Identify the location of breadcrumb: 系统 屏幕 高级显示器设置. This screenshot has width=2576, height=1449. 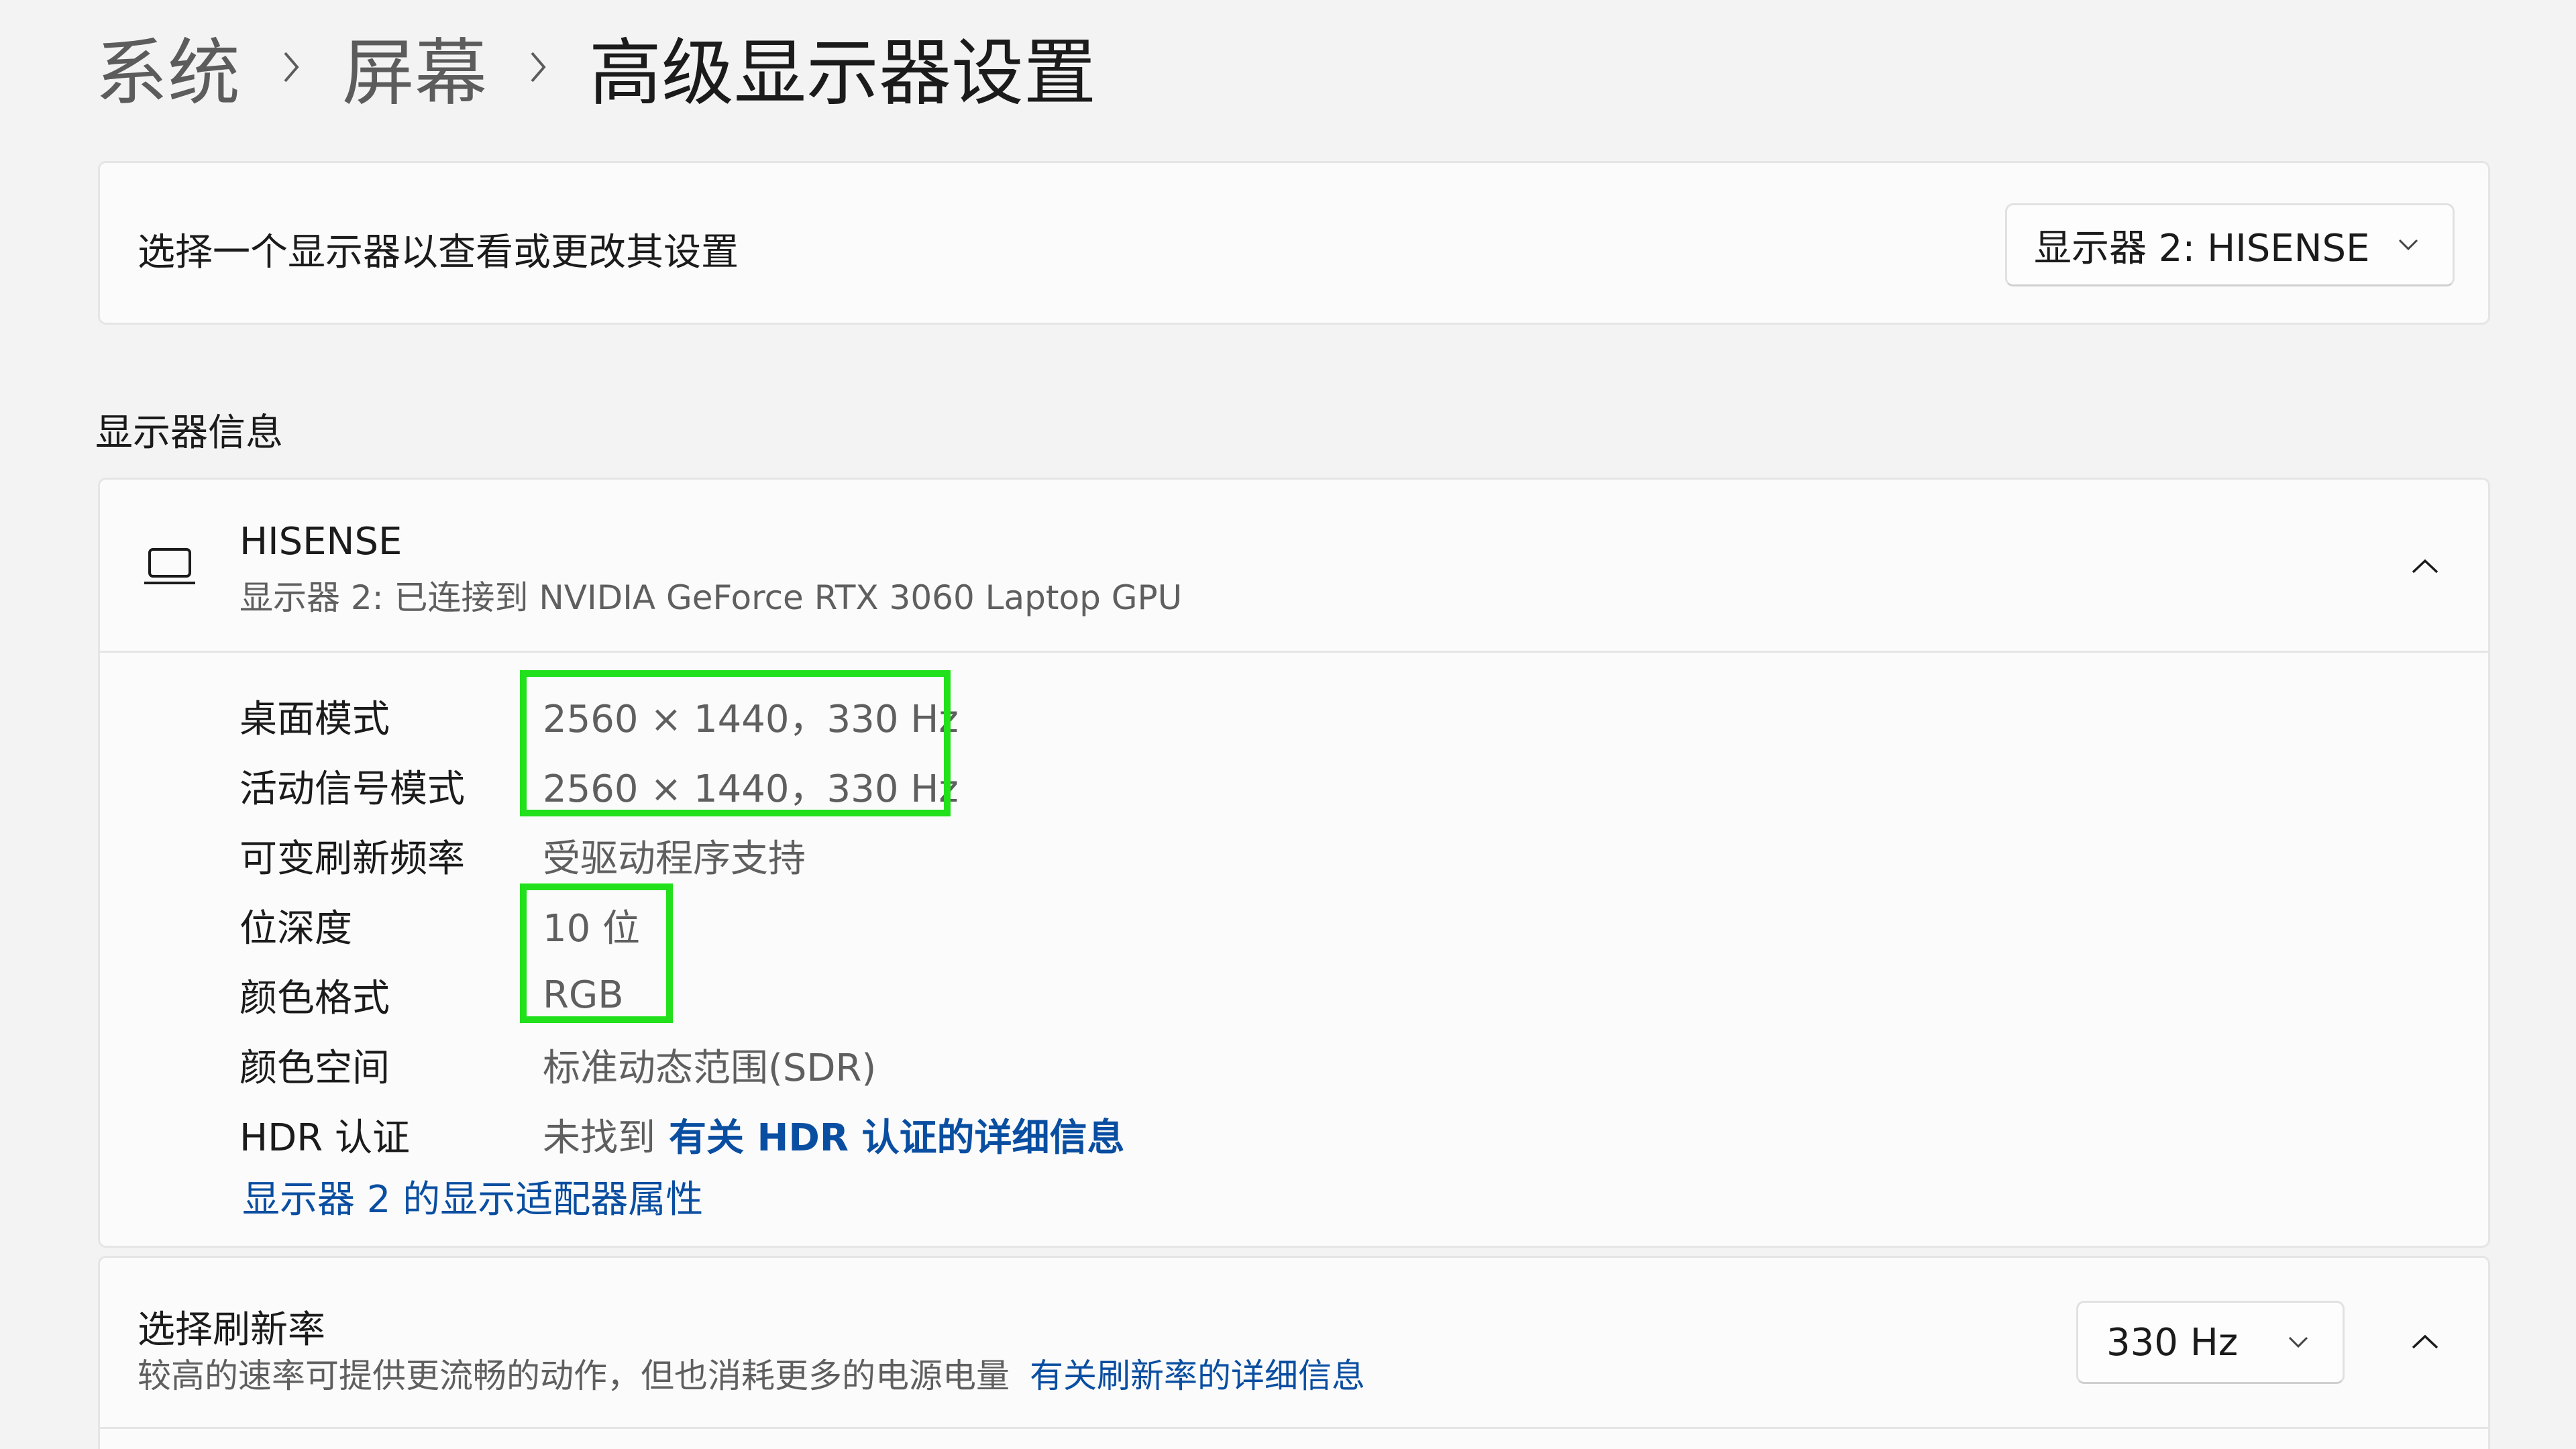
(595, 67).